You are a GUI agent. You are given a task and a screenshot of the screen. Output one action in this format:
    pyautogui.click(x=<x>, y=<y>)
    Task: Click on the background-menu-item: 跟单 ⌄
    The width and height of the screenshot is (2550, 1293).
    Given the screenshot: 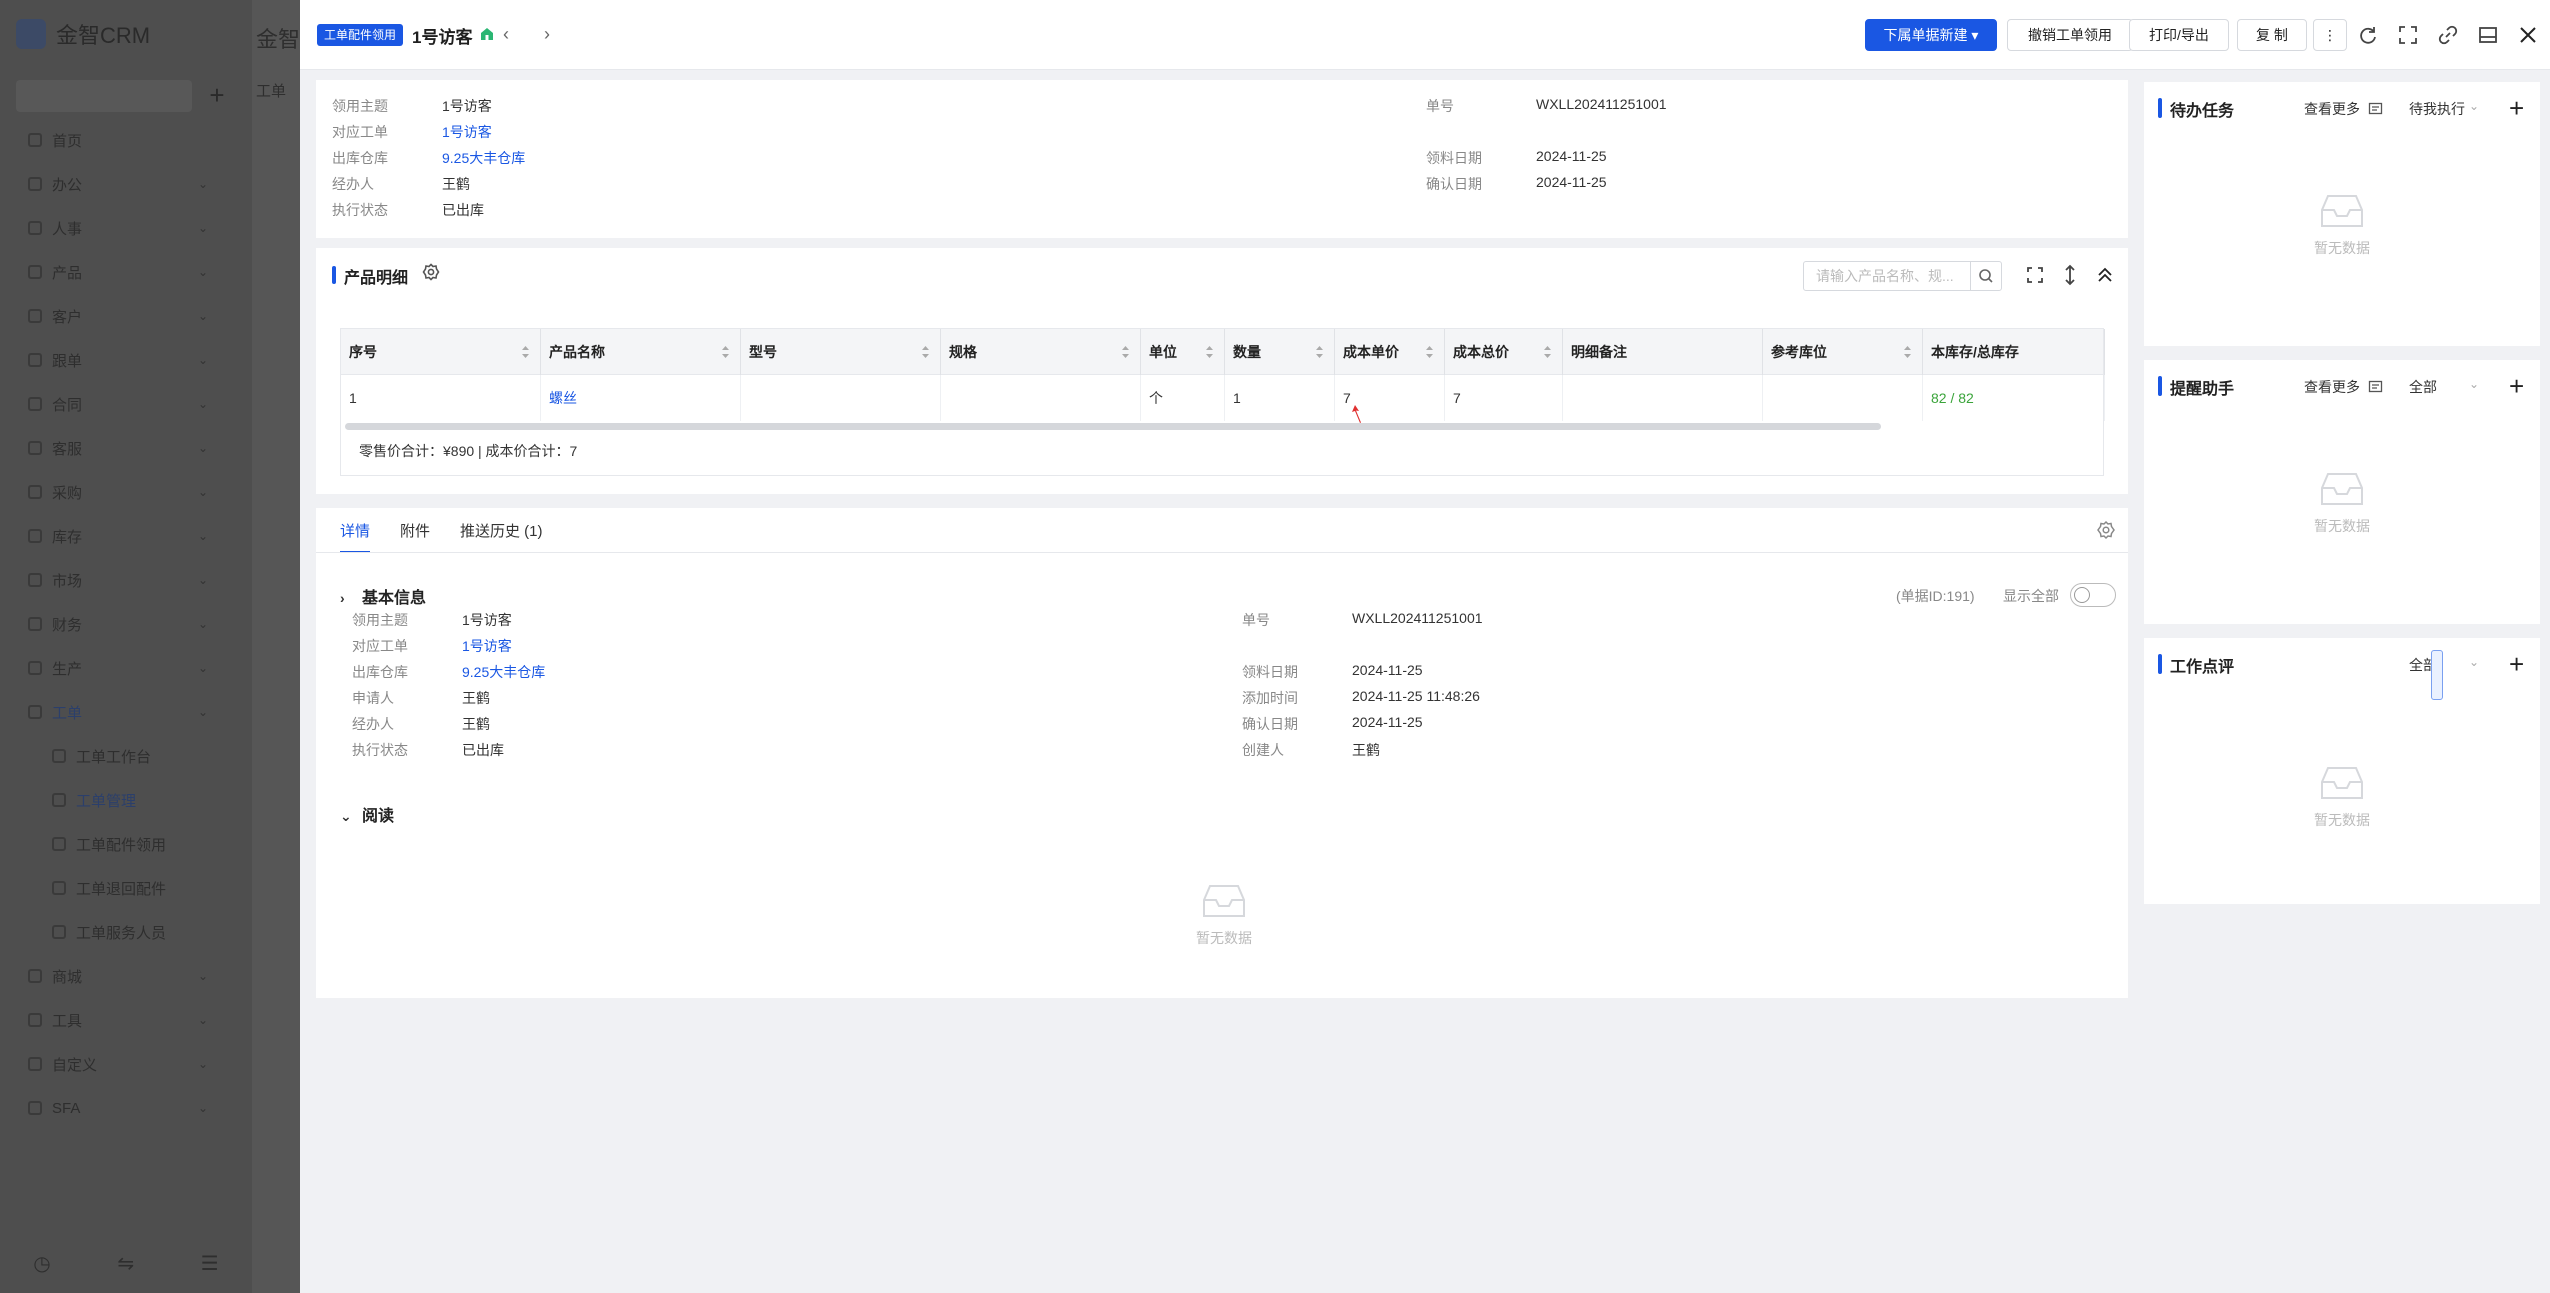 What is the action you would take?
    pyautogui.click(x=126, y=360)
    